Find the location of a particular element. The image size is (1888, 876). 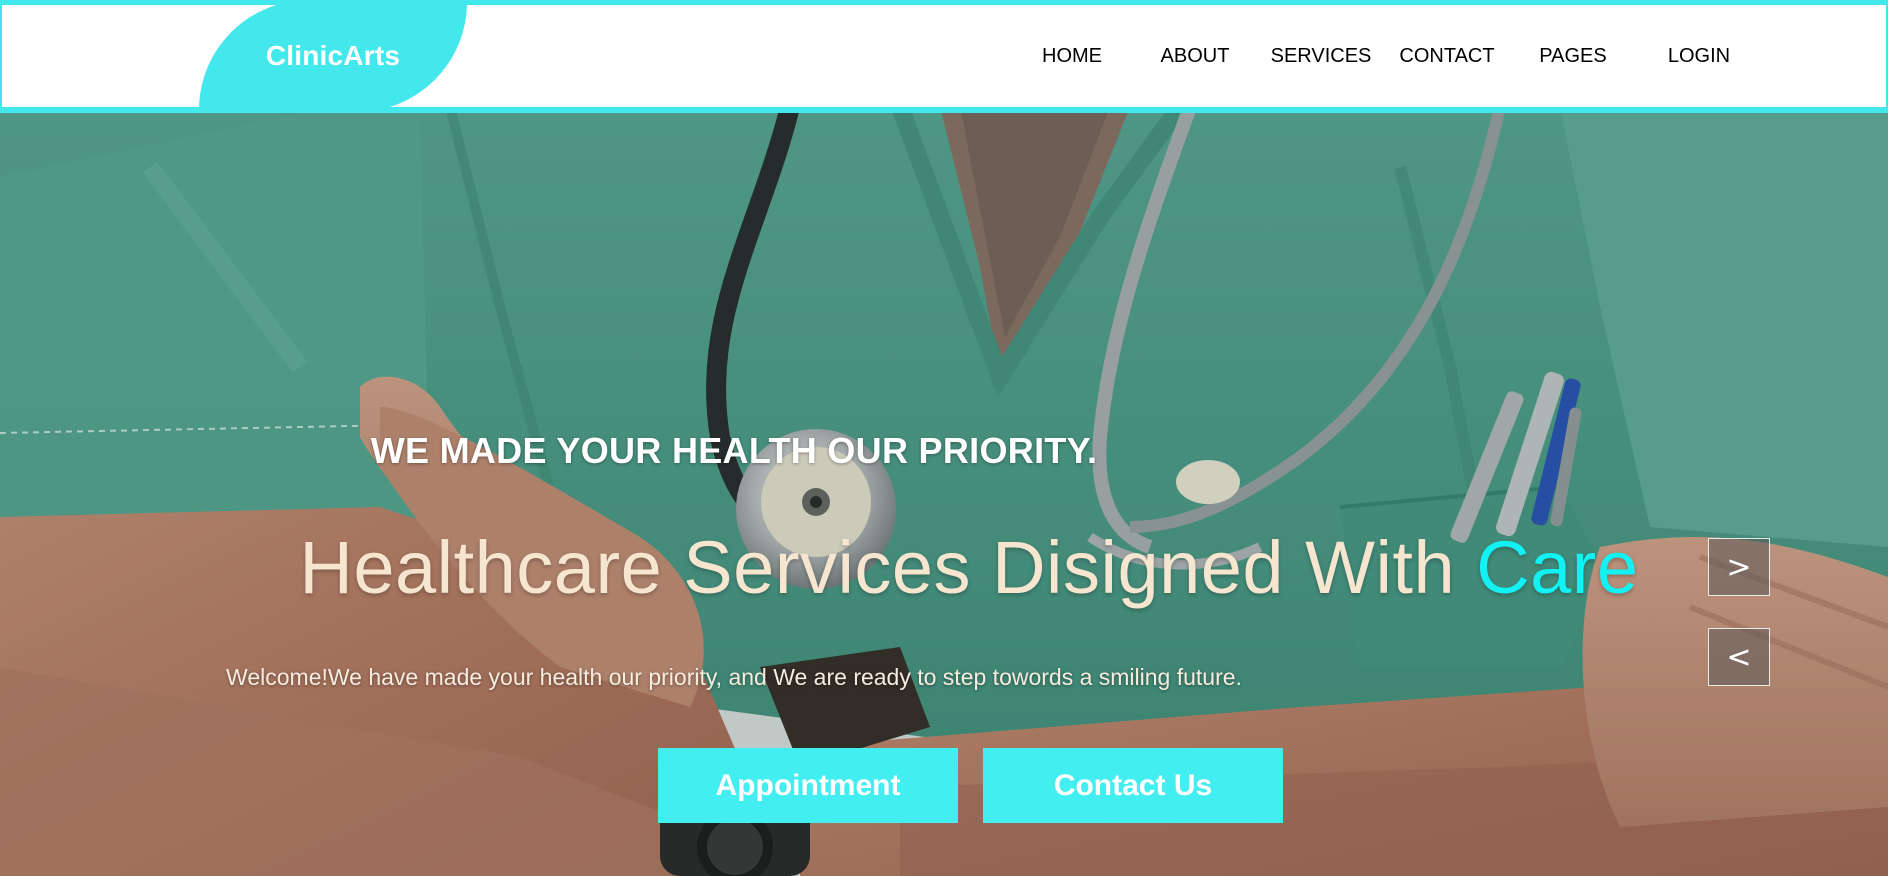

logo-text: ClinicArts is located at coordinates (333, 55).